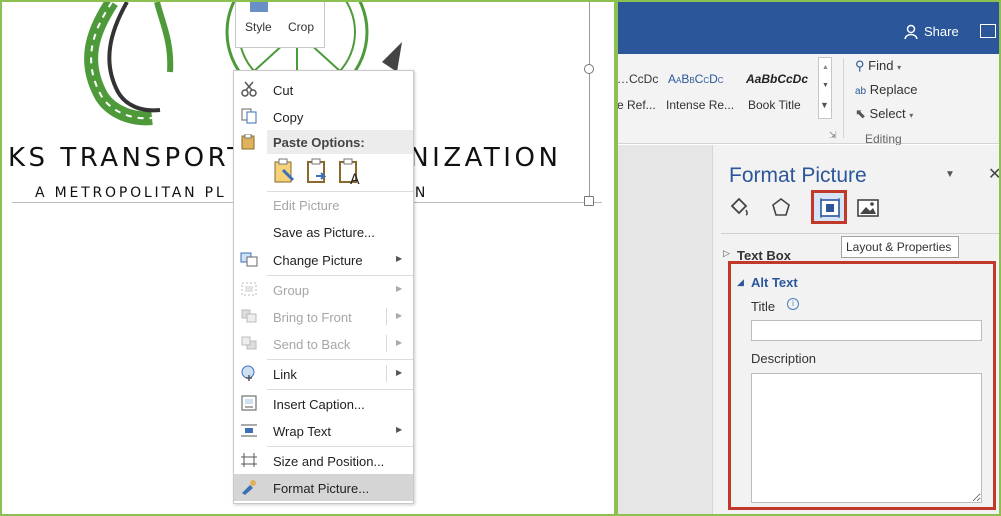 Image resolution: width=1001 pixels, height=516 pixels. Describe the element at coordinates (323, 289) in the screenshot. I see `menu-item-group: Group ▶` at that location.